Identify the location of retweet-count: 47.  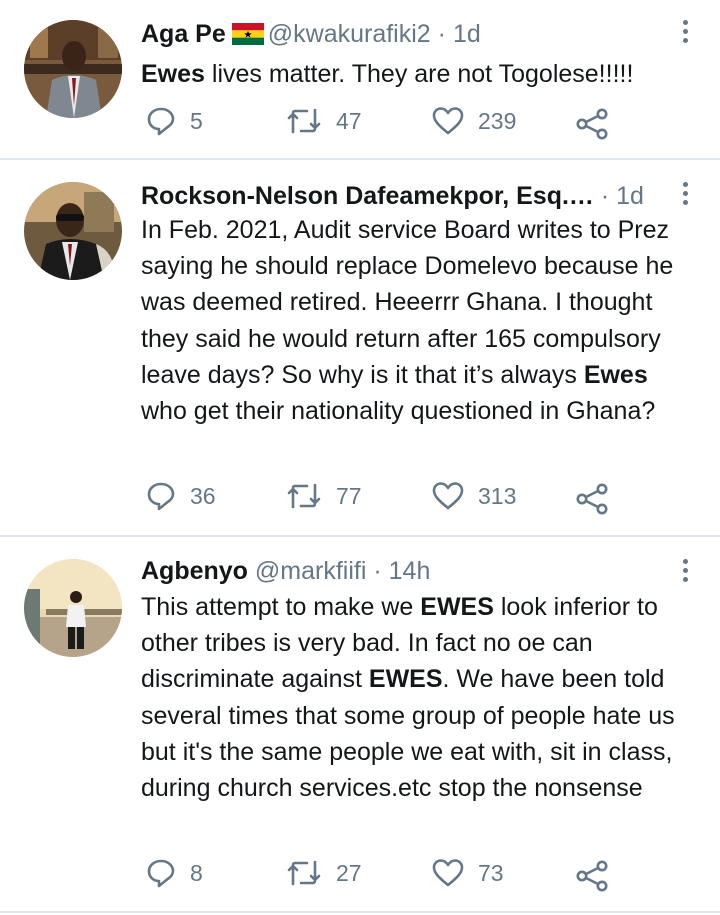
(349, 120).